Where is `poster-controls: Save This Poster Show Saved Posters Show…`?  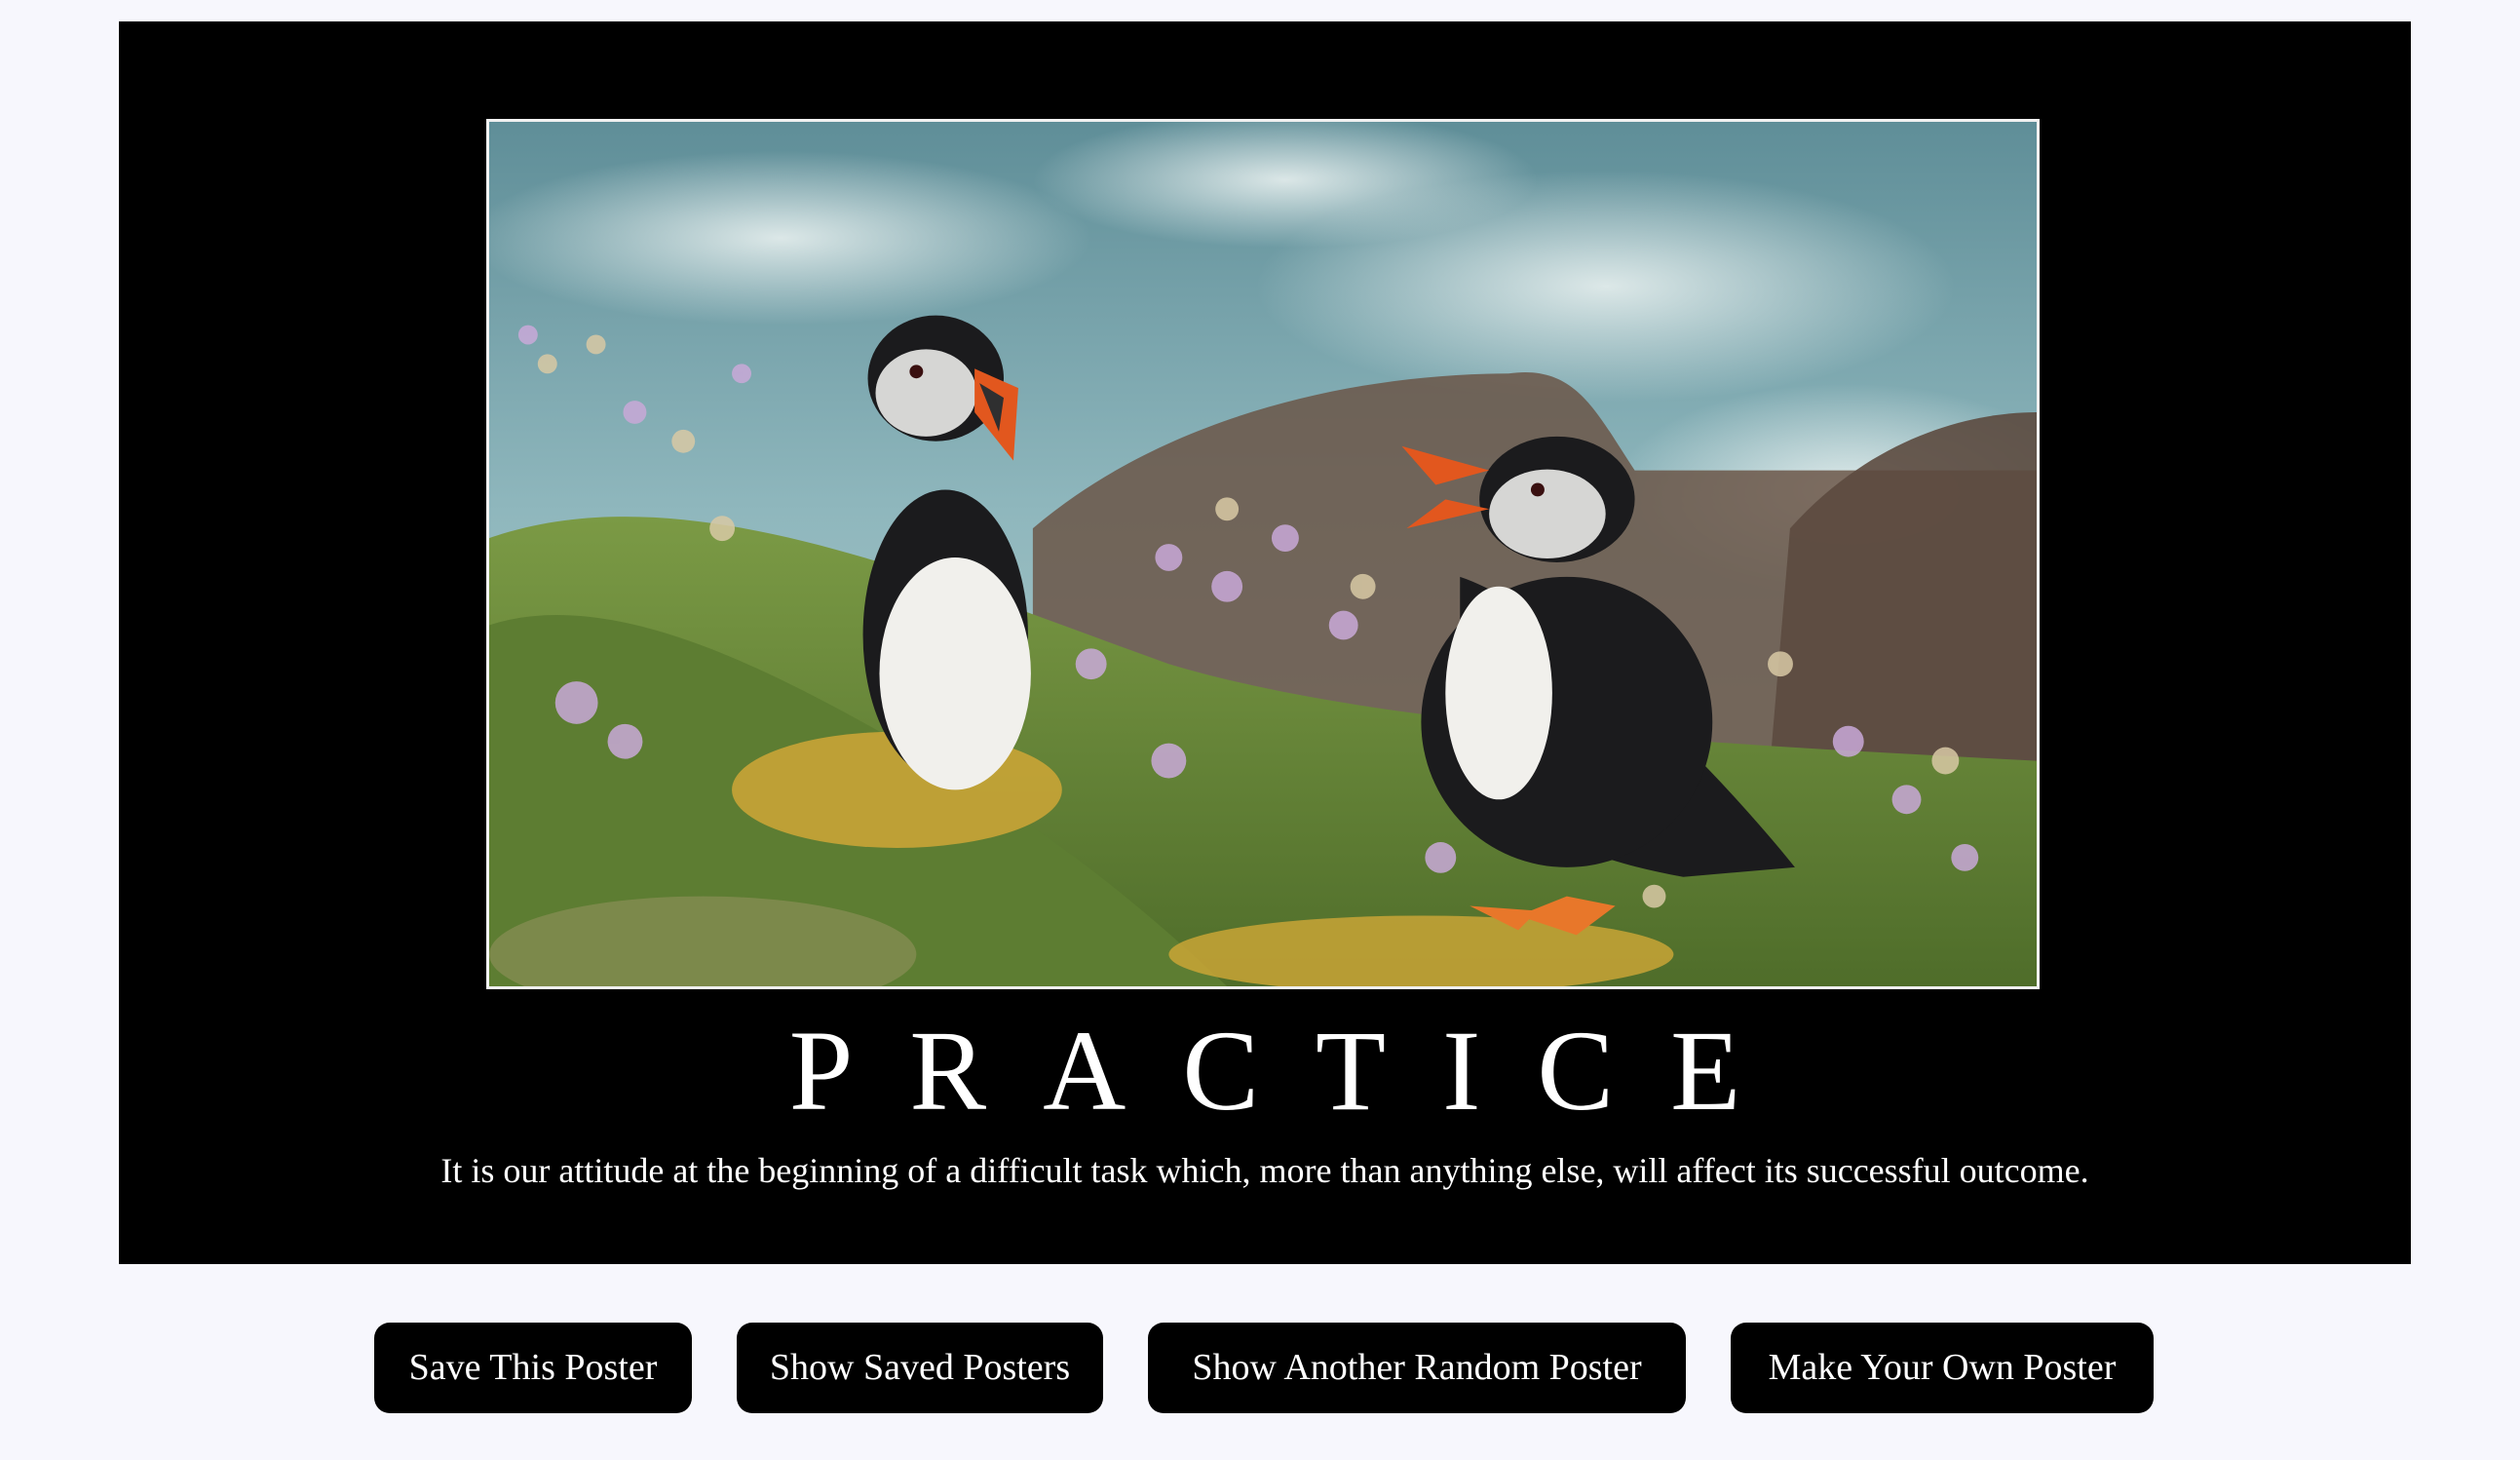 poster-controls: Save This Poster Show Saved Posters Show… is located at coordinates (1260, 1368).